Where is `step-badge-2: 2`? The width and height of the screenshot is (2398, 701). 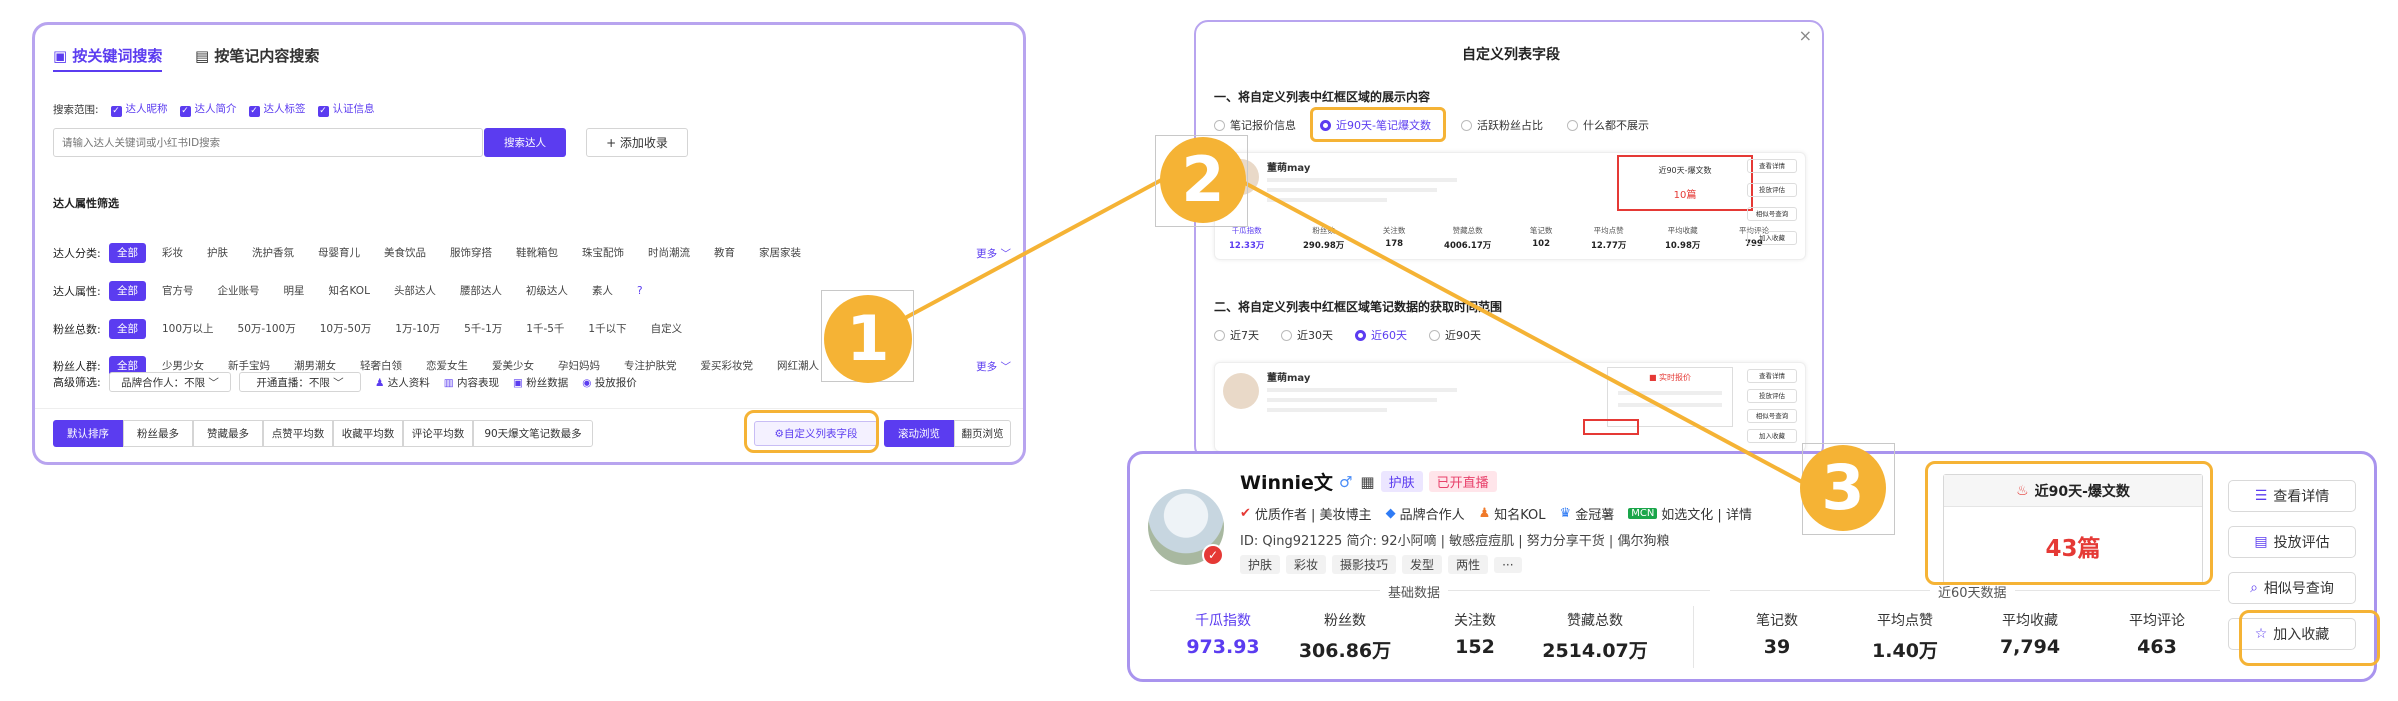
step-badge-2: 2 is located at coordinates (1203, 180).